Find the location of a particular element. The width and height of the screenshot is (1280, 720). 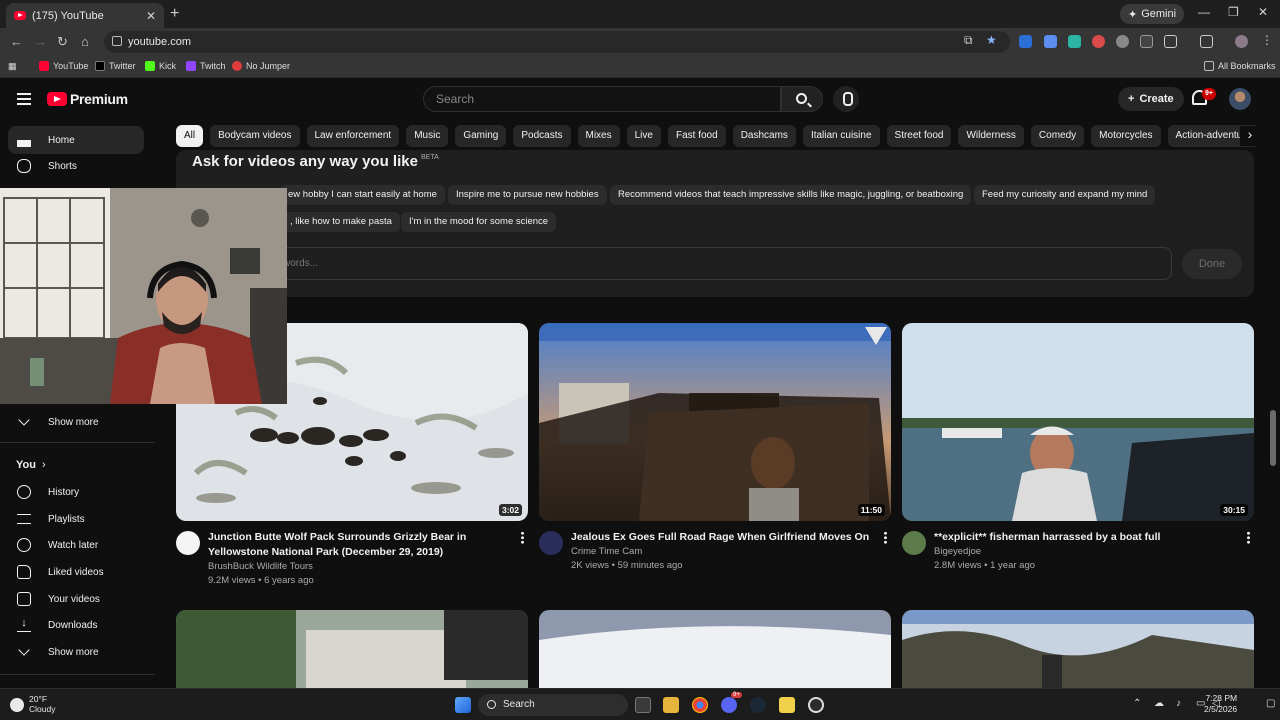

side-panel-icon is located at coordinates (1206, 41).